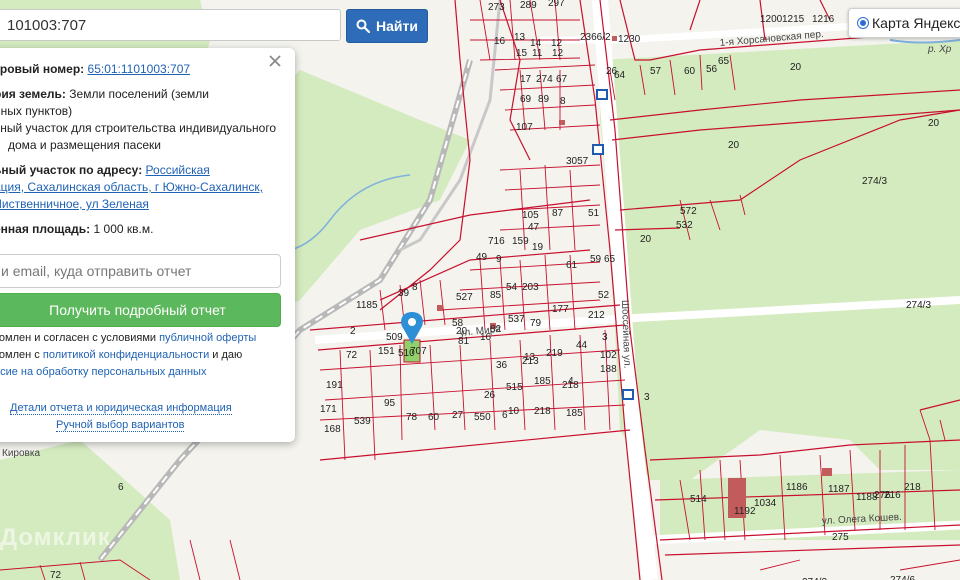 Image resolution: width=960 pixels, height=580 pixels. Describe the element at coordinates (538, 247) in the screenshot. I see `parcel-number-label: 19` at that location.